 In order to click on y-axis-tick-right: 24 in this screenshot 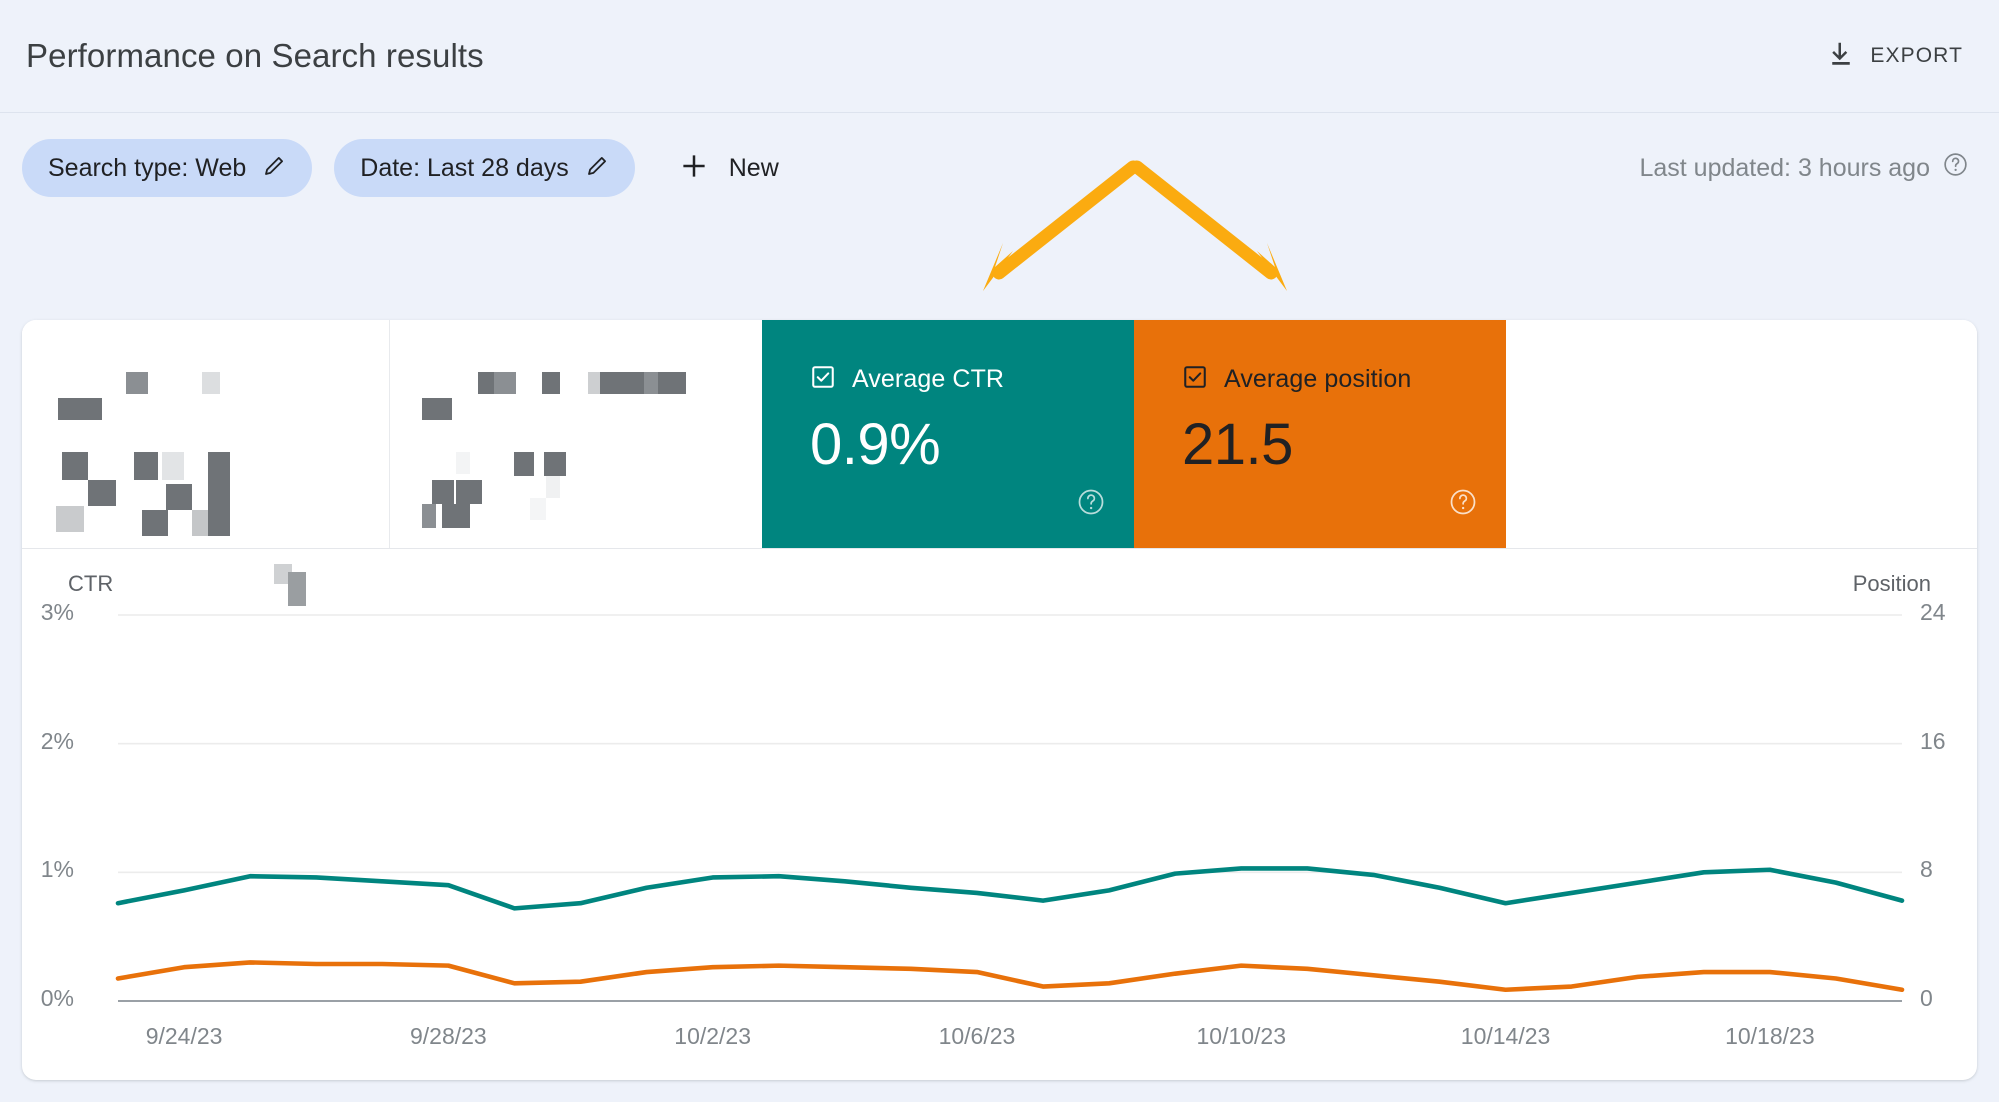, I will do `click(1933, 612)`.